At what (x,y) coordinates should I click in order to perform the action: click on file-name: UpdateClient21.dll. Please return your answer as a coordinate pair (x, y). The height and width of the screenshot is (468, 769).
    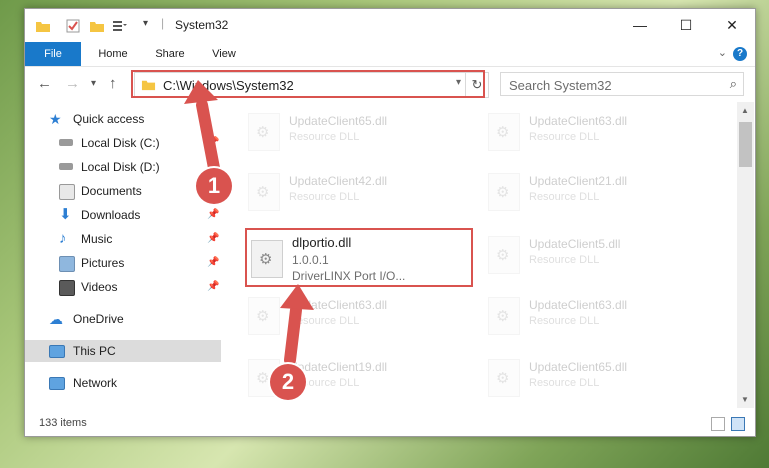
    Looking at the image, I should click on (578, 181).